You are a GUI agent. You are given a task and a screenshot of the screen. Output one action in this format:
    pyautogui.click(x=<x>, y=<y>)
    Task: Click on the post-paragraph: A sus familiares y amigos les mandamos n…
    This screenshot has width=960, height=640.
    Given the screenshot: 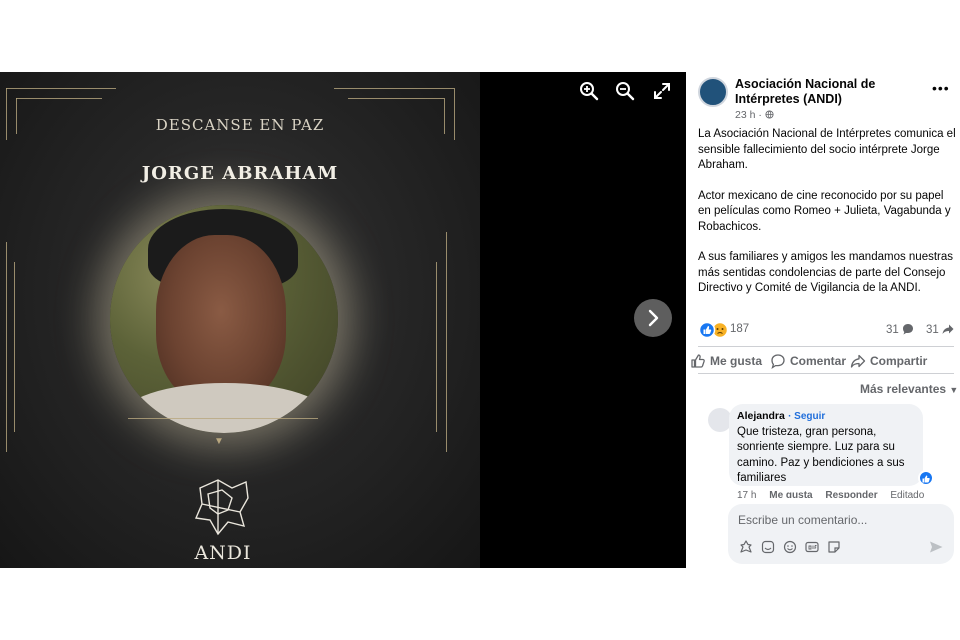 What is the action you would take?
    pyautogui.click(x=826, y=272)
    